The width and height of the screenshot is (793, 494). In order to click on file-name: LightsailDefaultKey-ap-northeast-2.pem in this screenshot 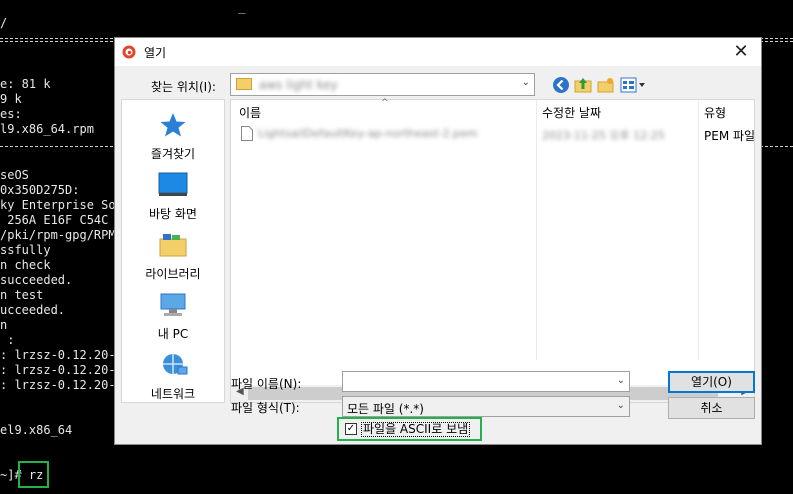, I will do `click(368, 133)`.